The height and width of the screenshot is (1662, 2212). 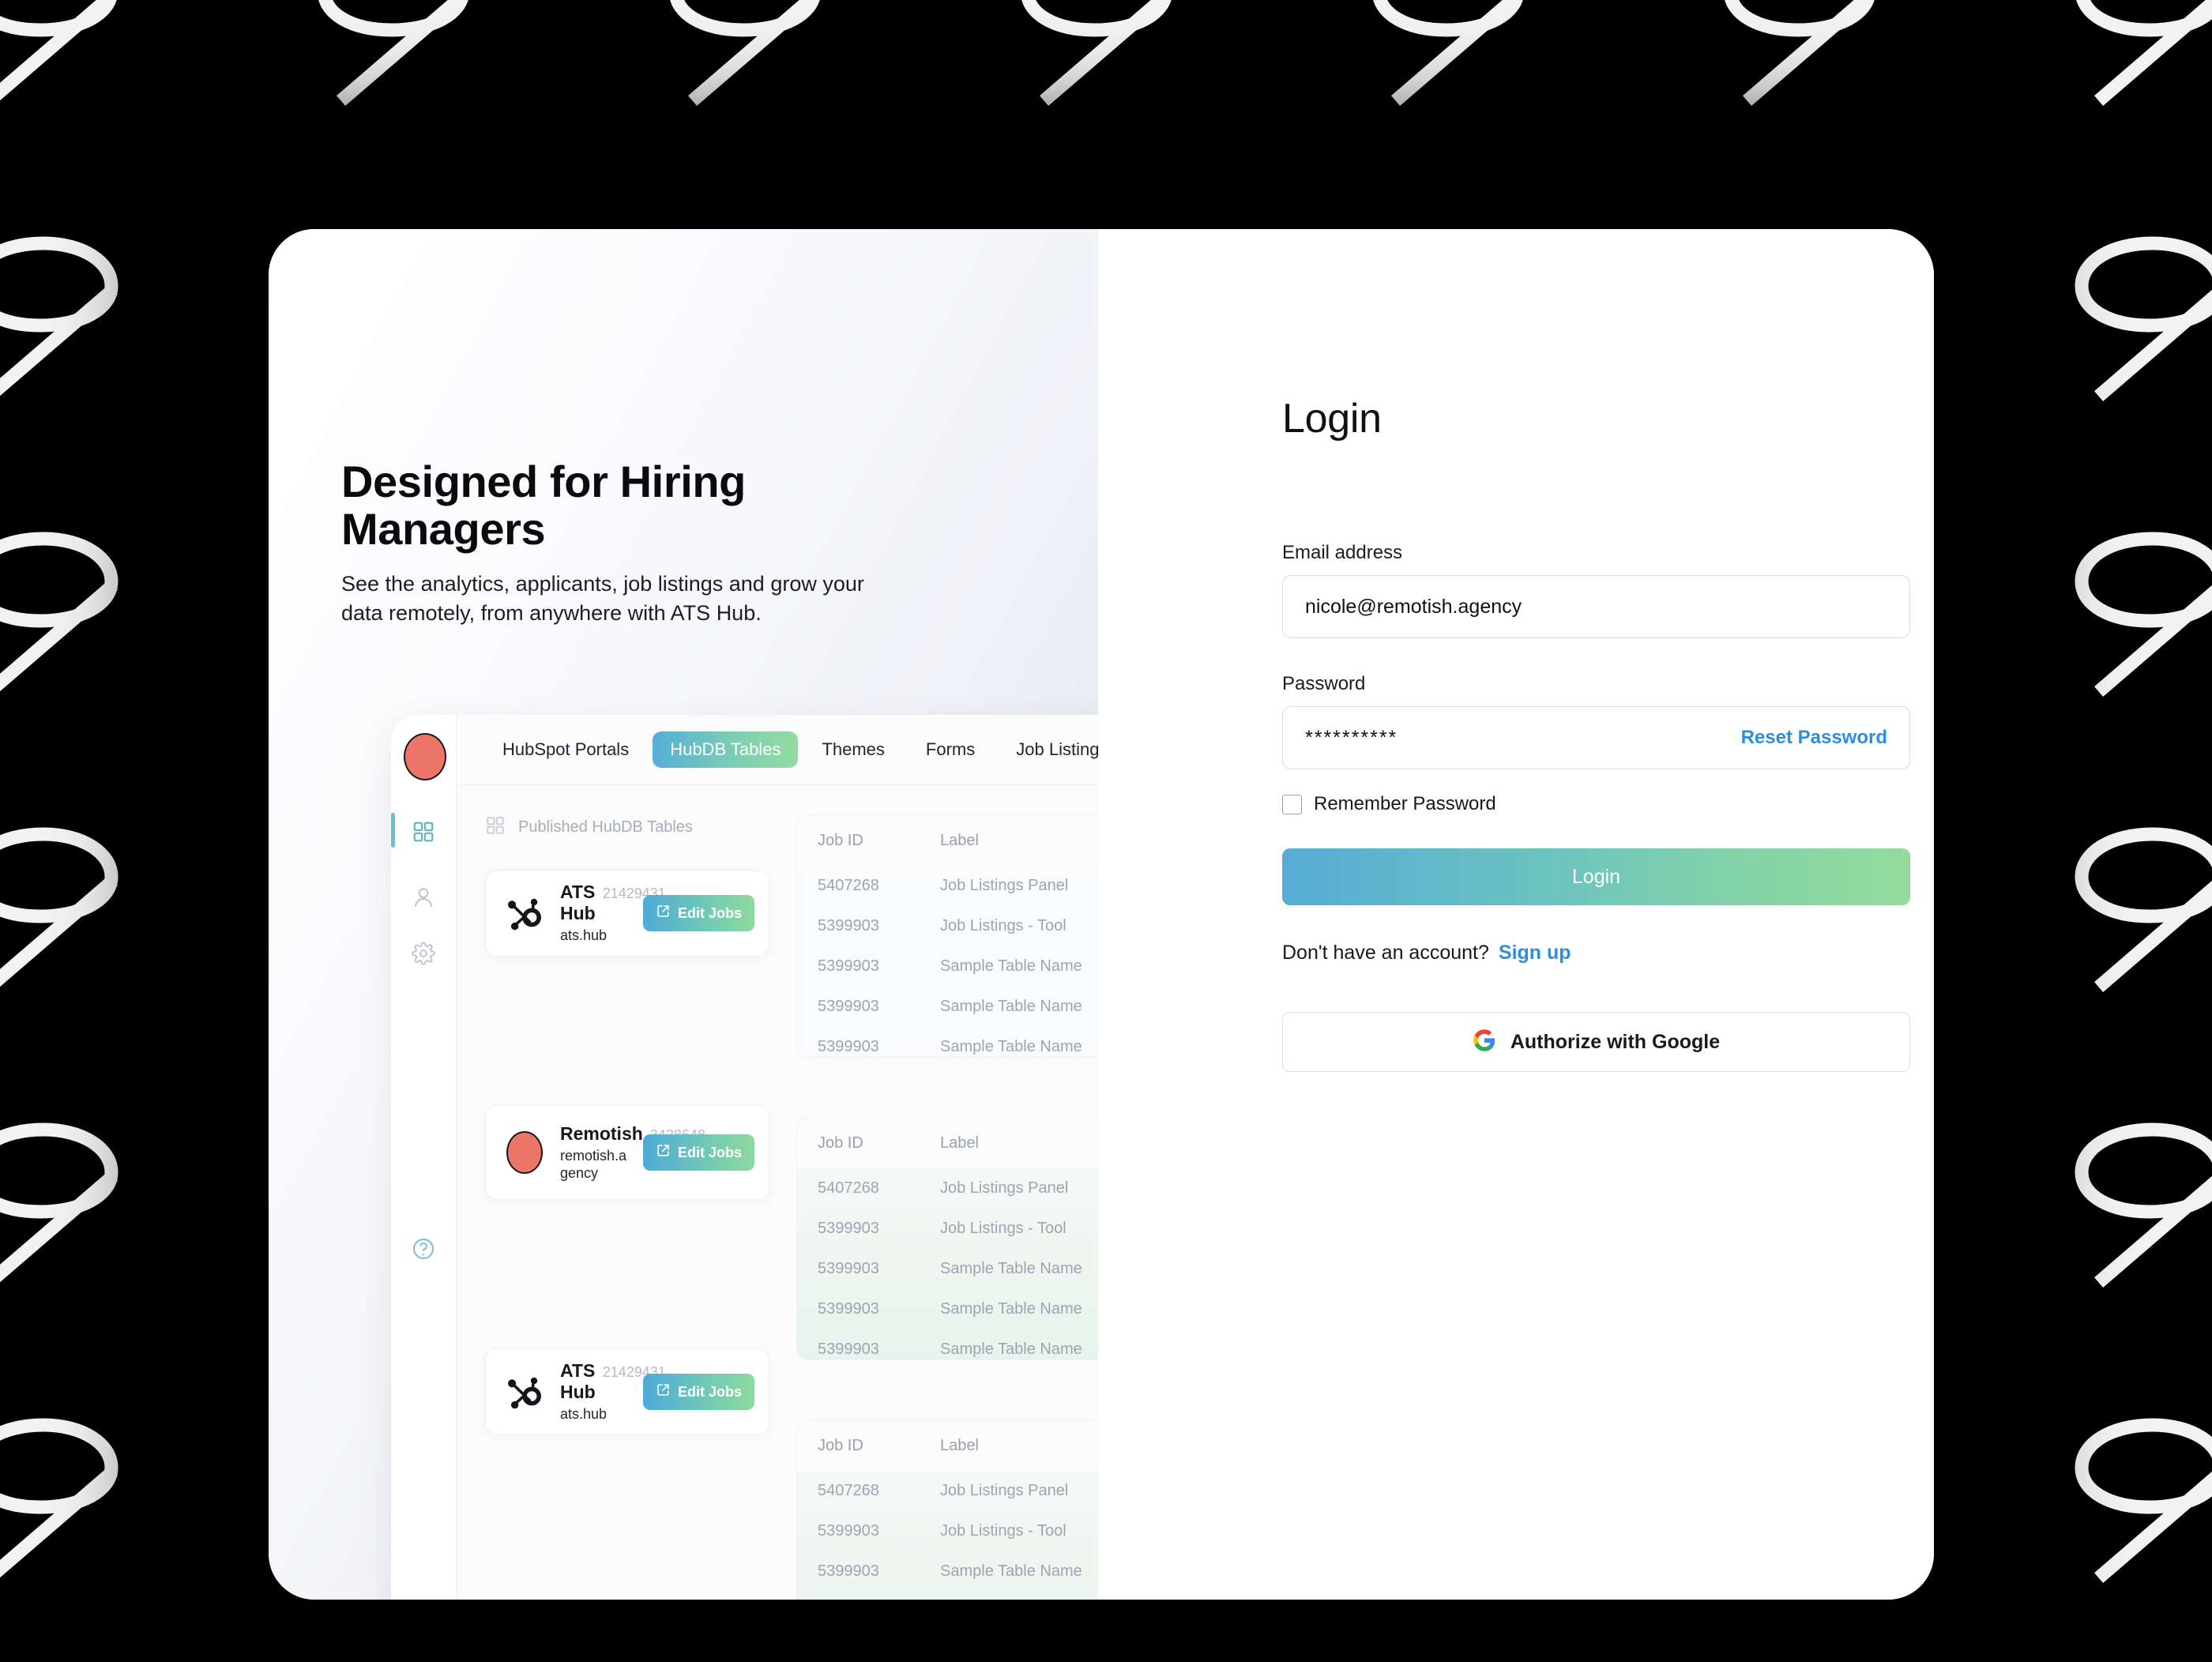 What do you see at coordinates (726, 749) in the screenshot?
I see `tab-hubdb-tables: HubDB Tables` at bounding box center [726, 749].